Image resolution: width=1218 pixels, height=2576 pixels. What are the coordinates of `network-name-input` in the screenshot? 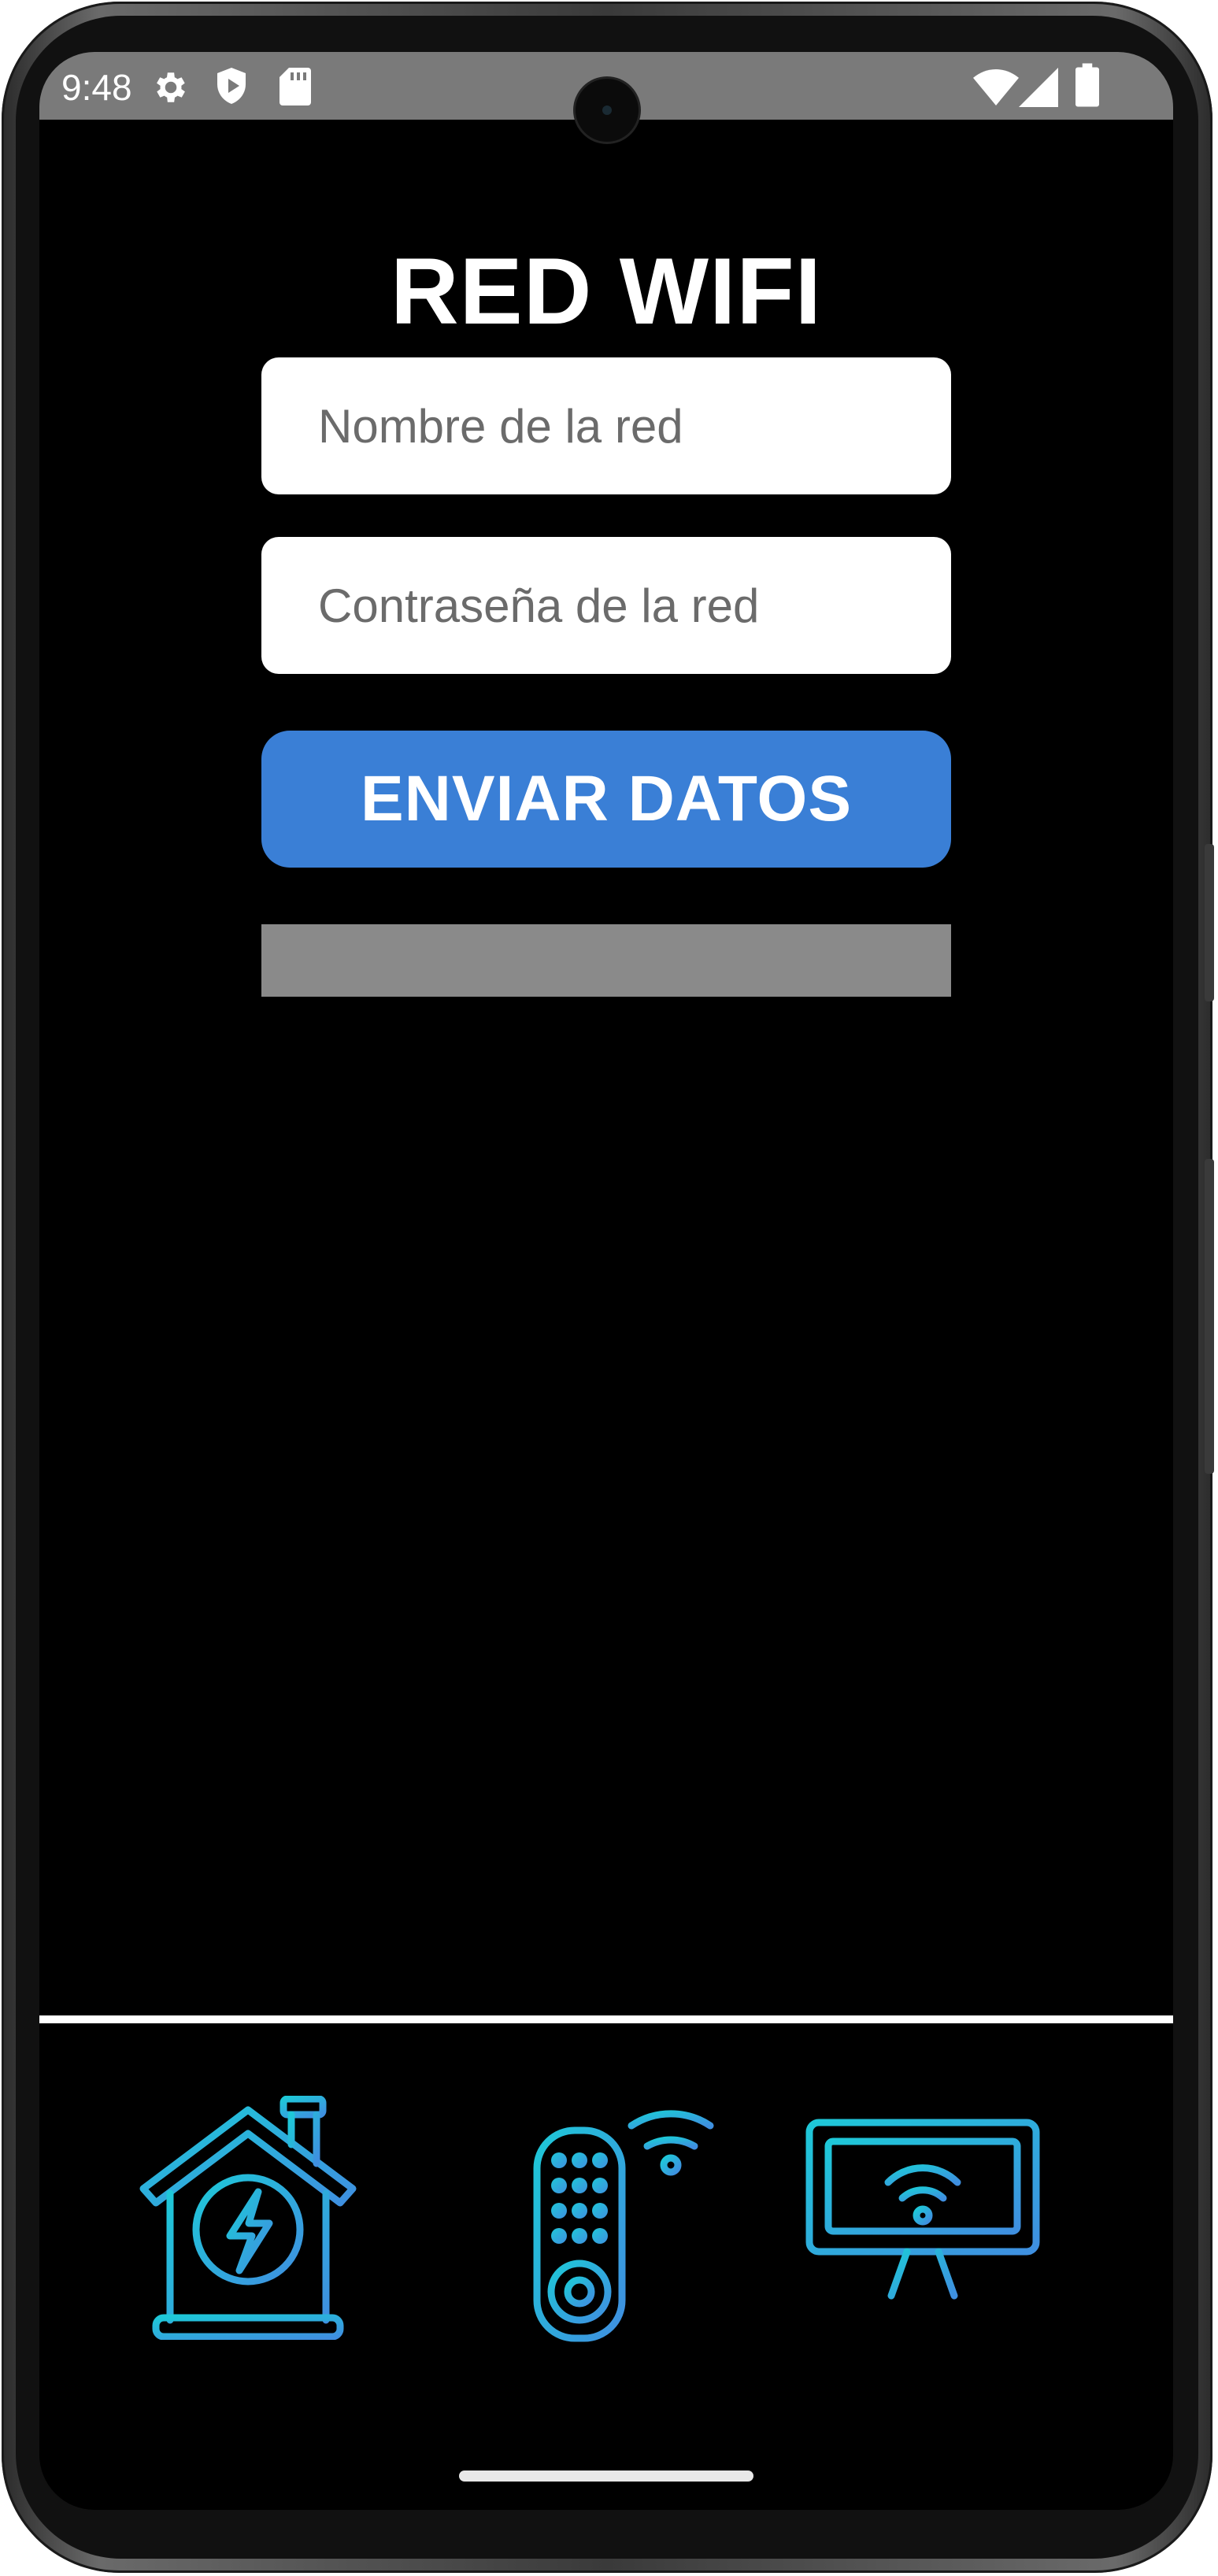 It's located at (606, 425).